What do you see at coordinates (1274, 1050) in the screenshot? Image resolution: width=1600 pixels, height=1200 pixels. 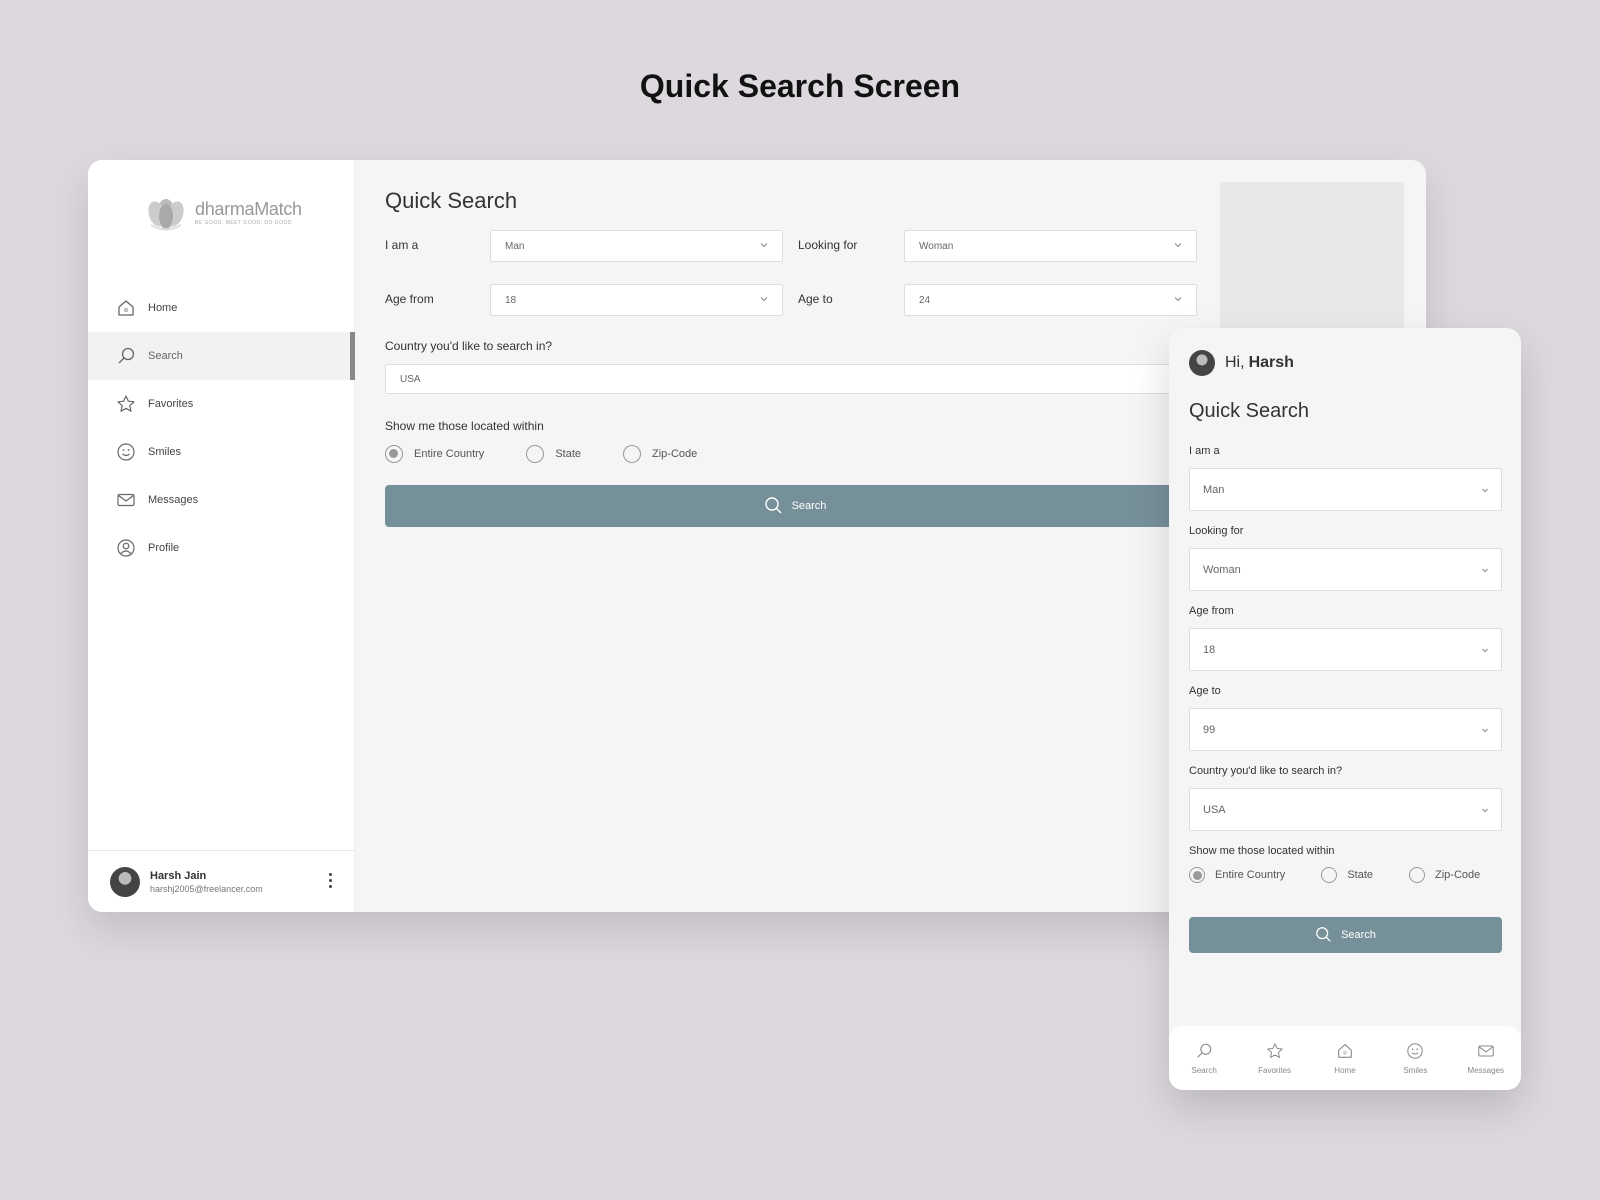 I see `star-icon` at bounding box center [1274, 1050].